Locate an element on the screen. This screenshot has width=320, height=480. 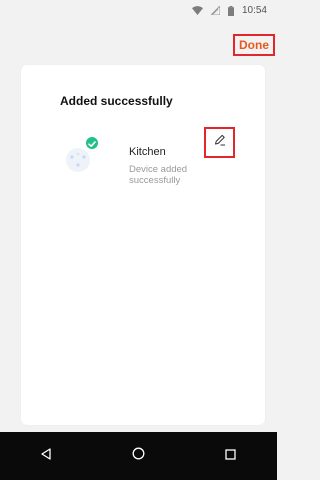
home-icon is located at coordinates (138, 456).